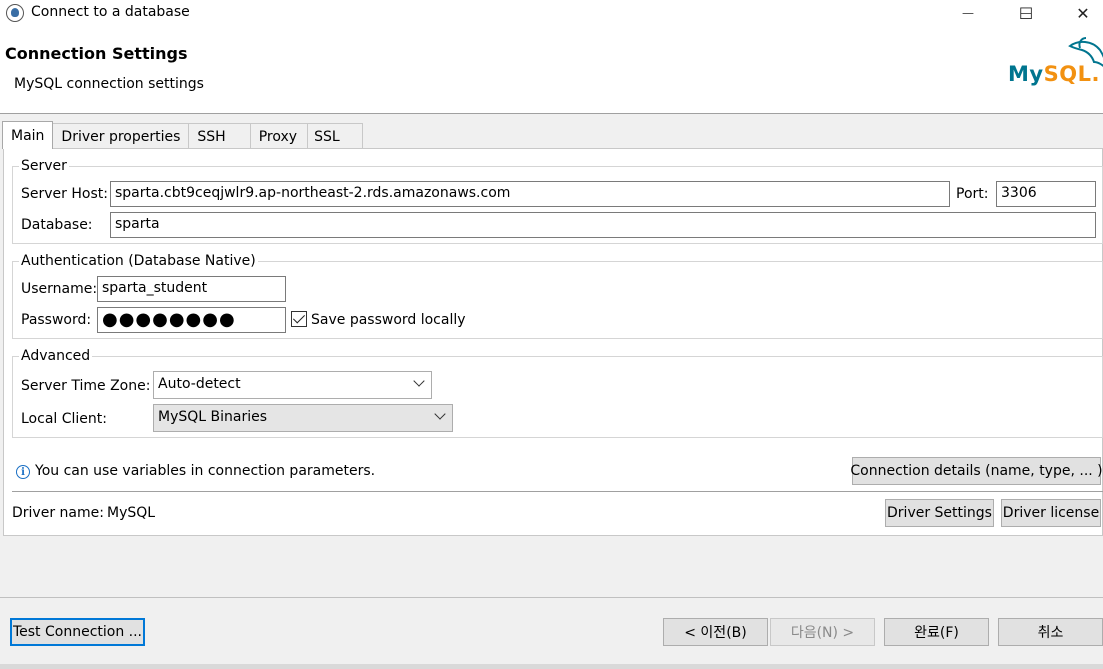  I want to click on maximize-icon: ☐, so click(1026, 13).